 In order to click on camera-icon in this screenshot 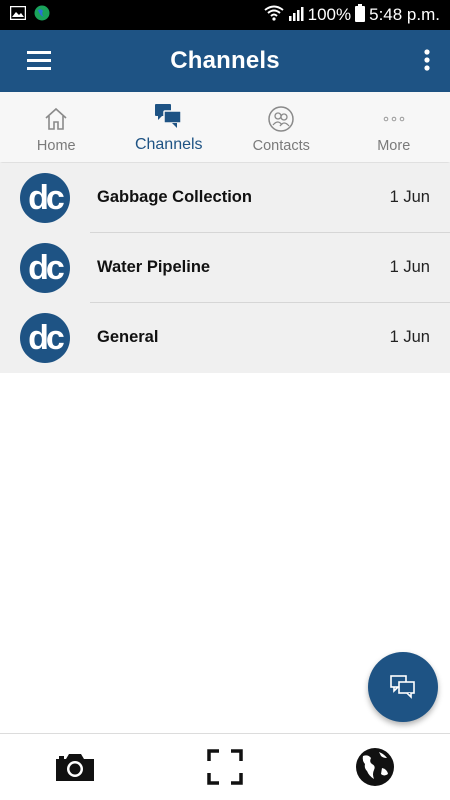, I will do `click(75, 767)`.